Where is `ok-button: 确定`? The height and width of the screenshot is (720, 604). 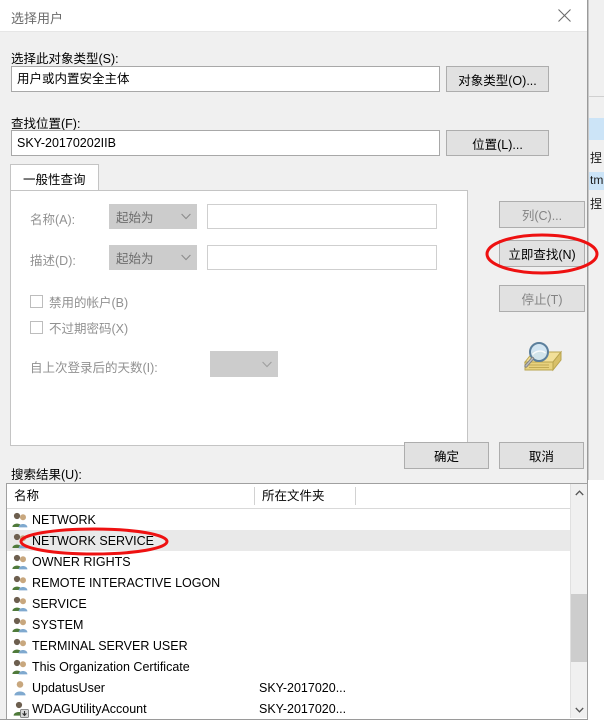 ok-button: 确定 is located at coordinates (446, 455).